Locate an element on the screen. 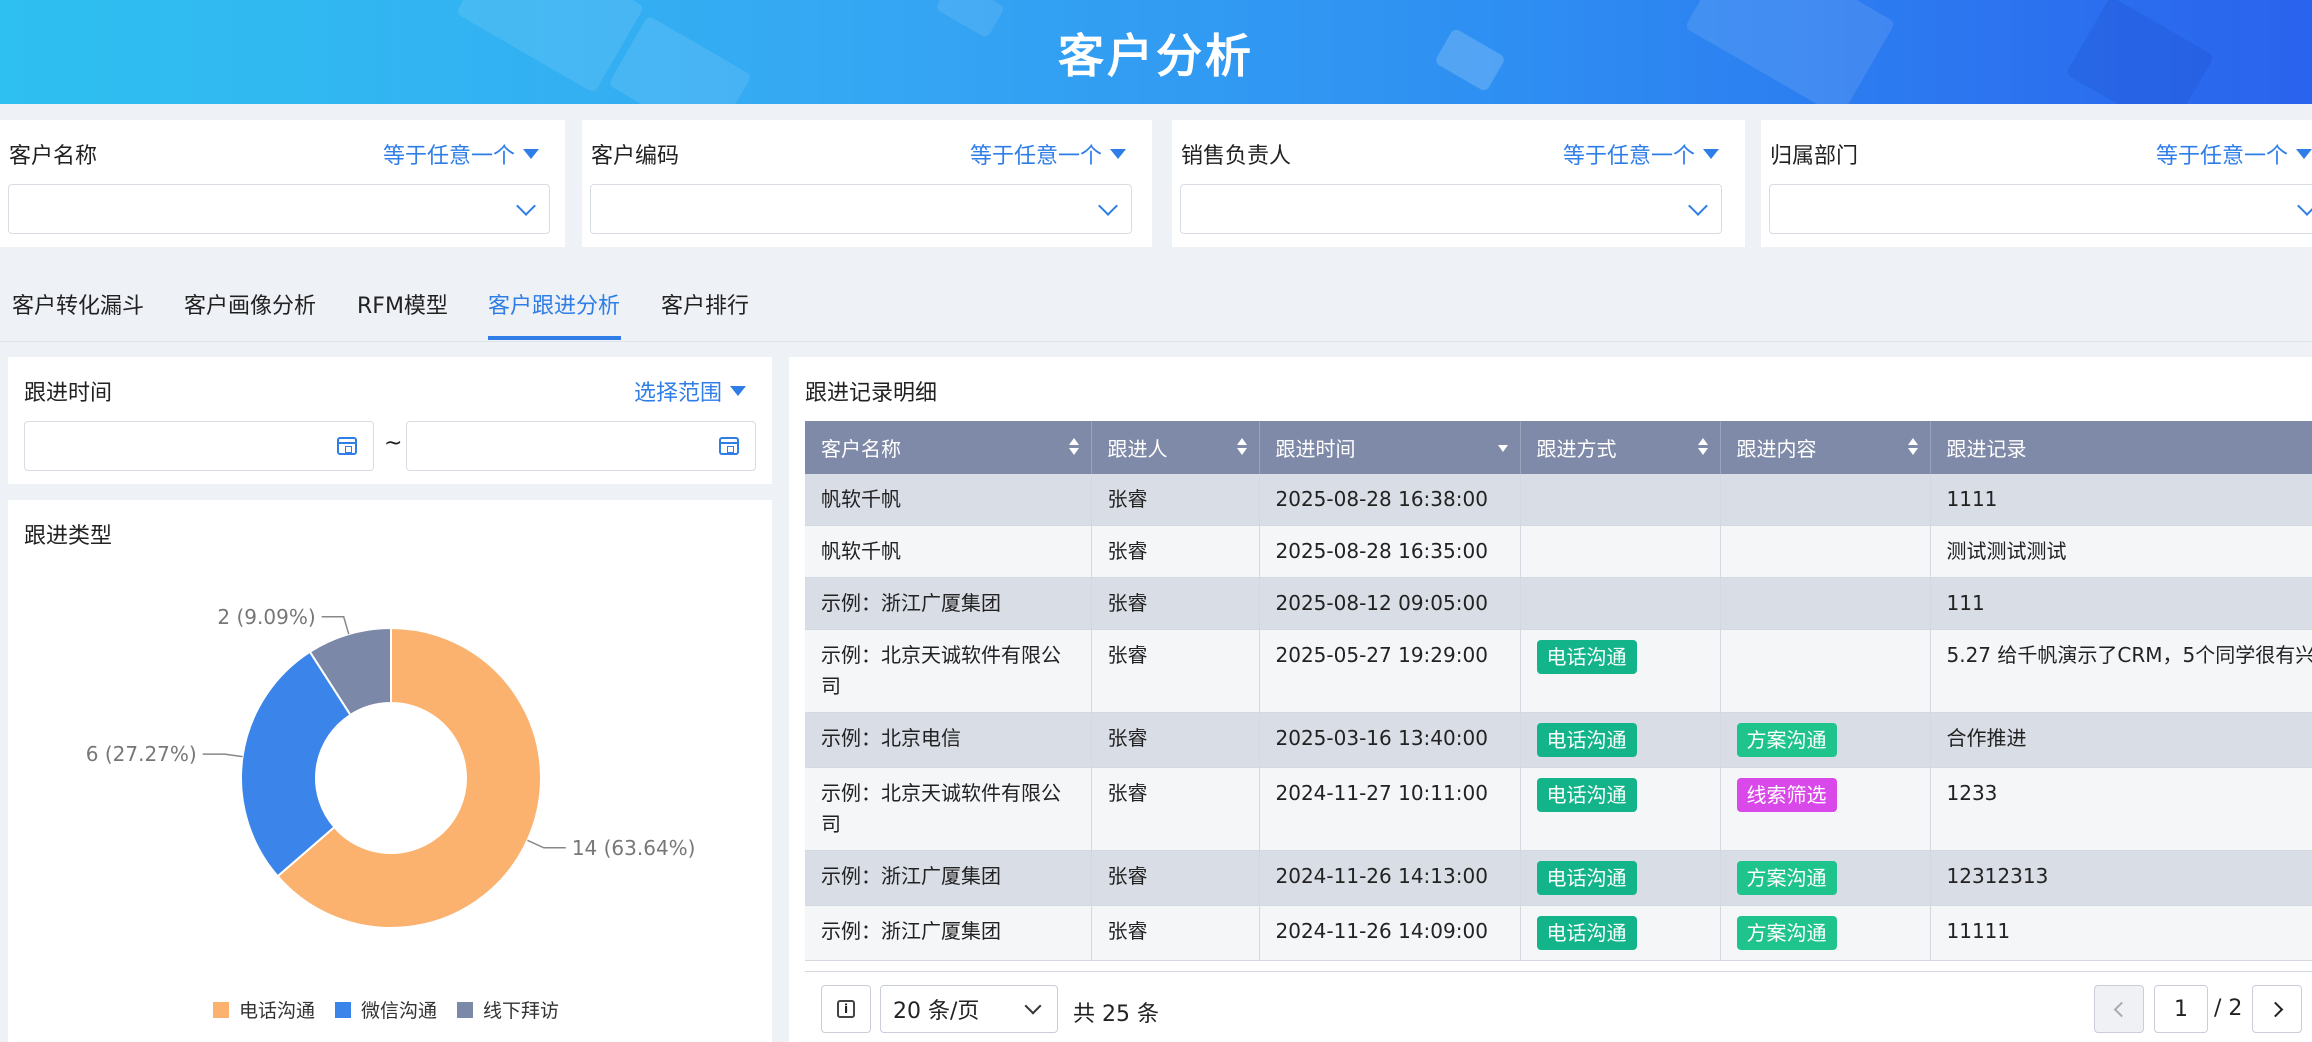 This screenshot has width=2312, height=1042. page-size-select: 20 条/页 is located at coordinates (969, 1009).